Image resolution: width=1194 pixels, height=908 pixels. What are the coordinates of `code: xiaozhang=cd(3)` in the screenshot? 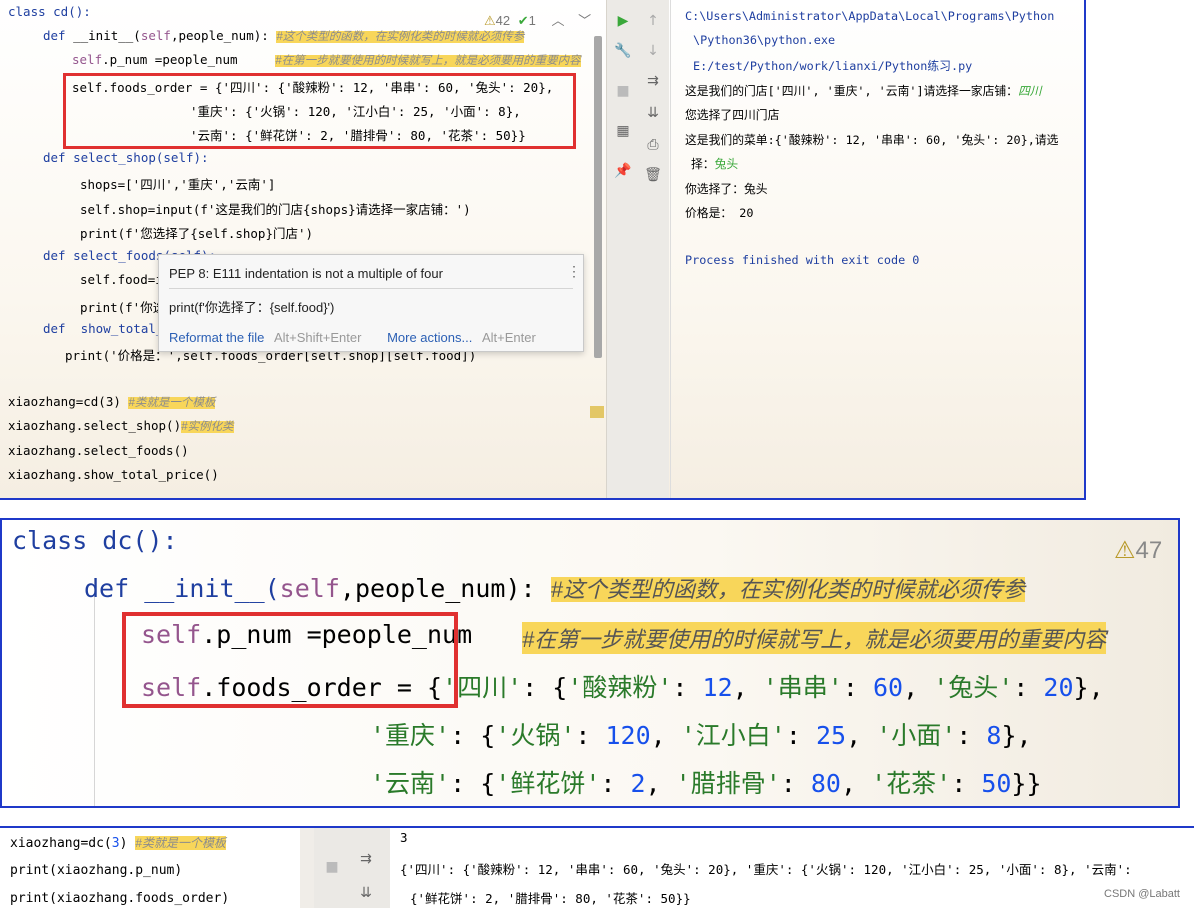 It's located at (68, 401).